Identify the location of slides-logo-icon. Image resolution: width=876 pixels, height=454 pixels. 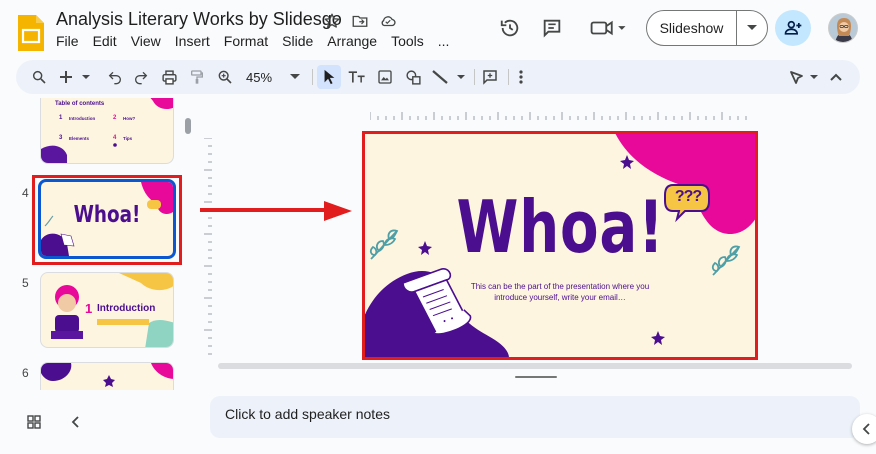
(31, 33).